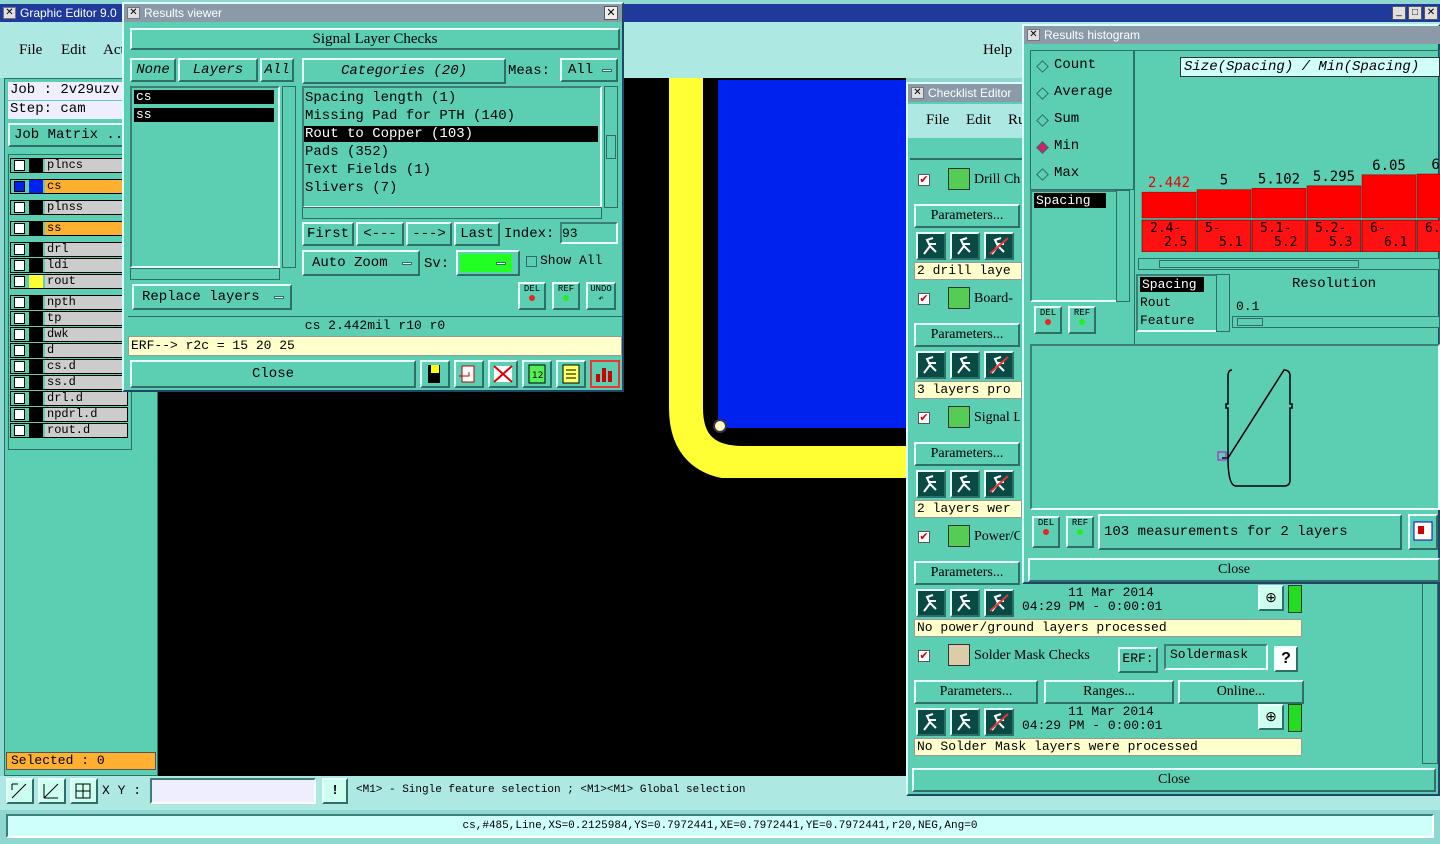 The image size is (1440, 844). Describe the element at coordinates (1423, 532) in the screenshot. I see `export-chart-icon` at that location.